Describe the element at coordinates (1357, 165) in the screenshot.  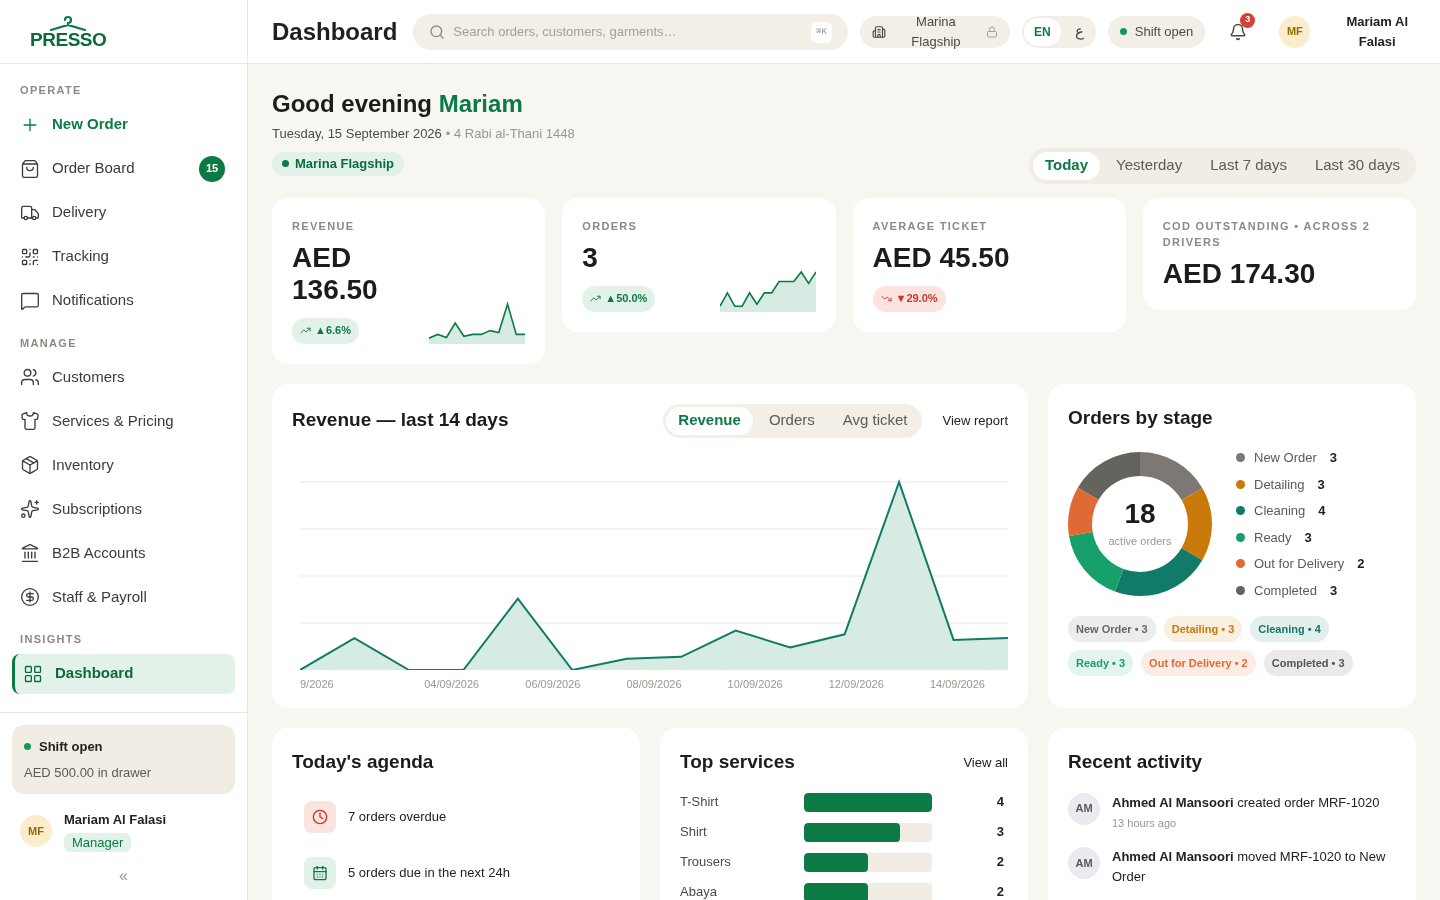
I see `range-tab: Last 30 days` at that location.